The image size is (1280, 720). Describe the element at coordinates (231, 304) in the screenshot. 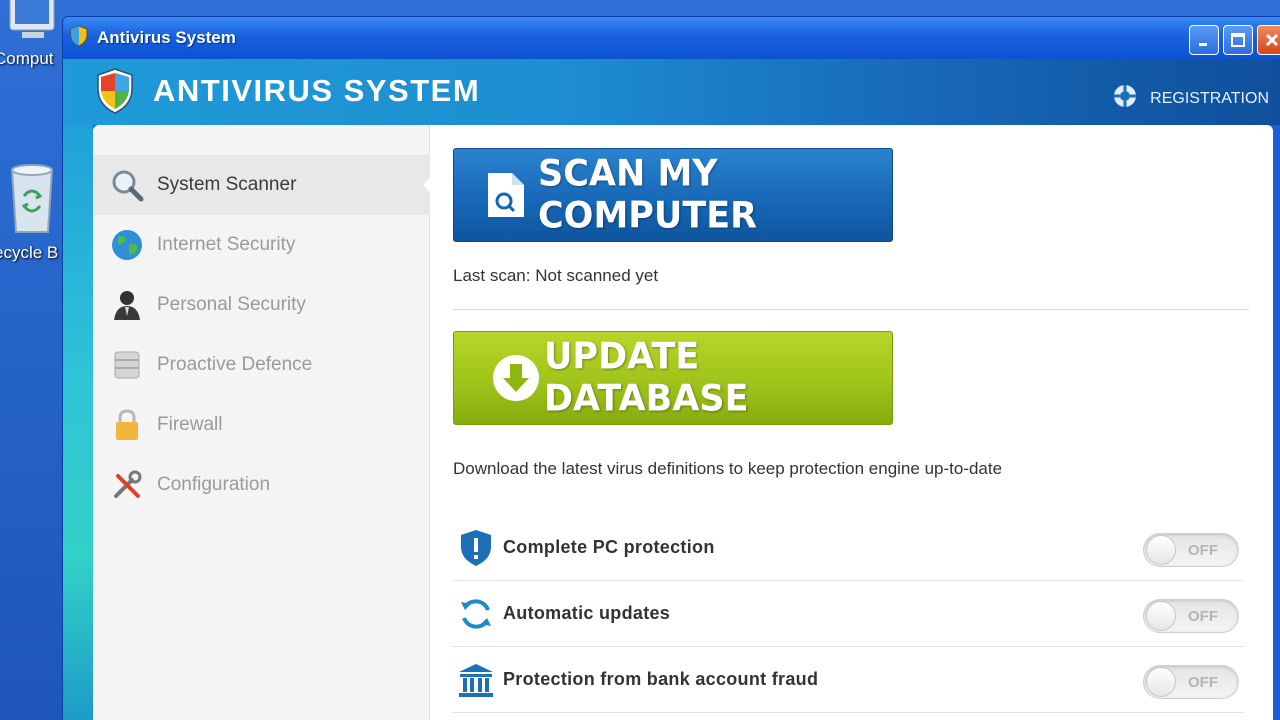

I see `sidebar-item-label: Personal Security` at that location.